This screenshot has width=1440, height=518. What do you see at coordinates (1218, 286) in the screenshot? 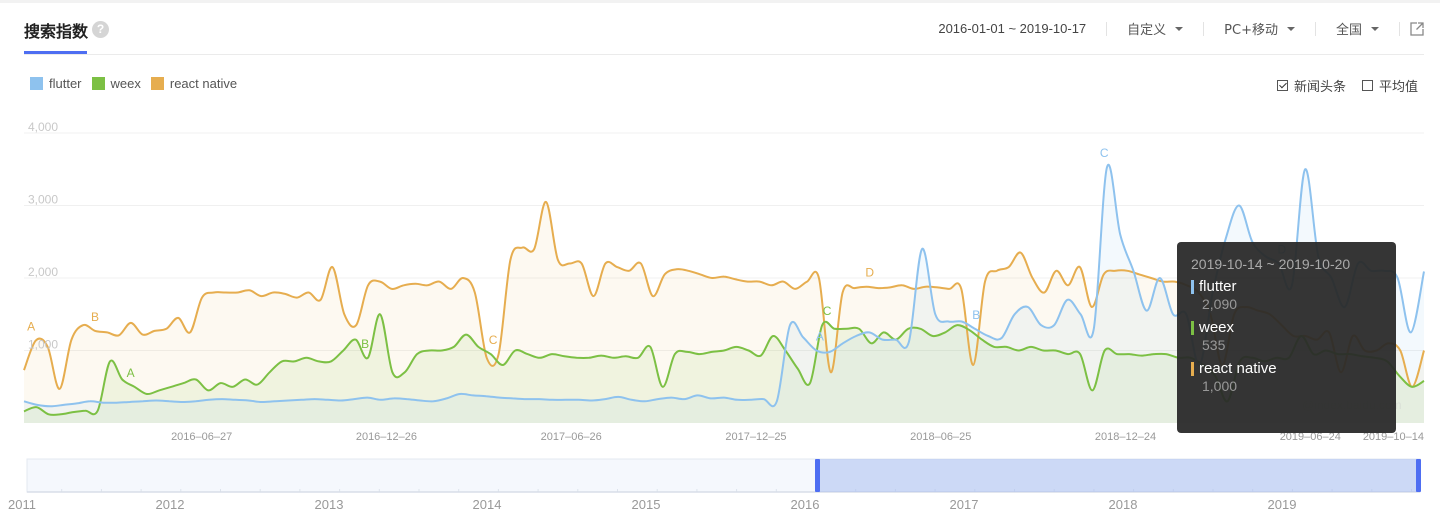
I see `tooltip-series-name: flutter` at bounding box center [1218, 286].